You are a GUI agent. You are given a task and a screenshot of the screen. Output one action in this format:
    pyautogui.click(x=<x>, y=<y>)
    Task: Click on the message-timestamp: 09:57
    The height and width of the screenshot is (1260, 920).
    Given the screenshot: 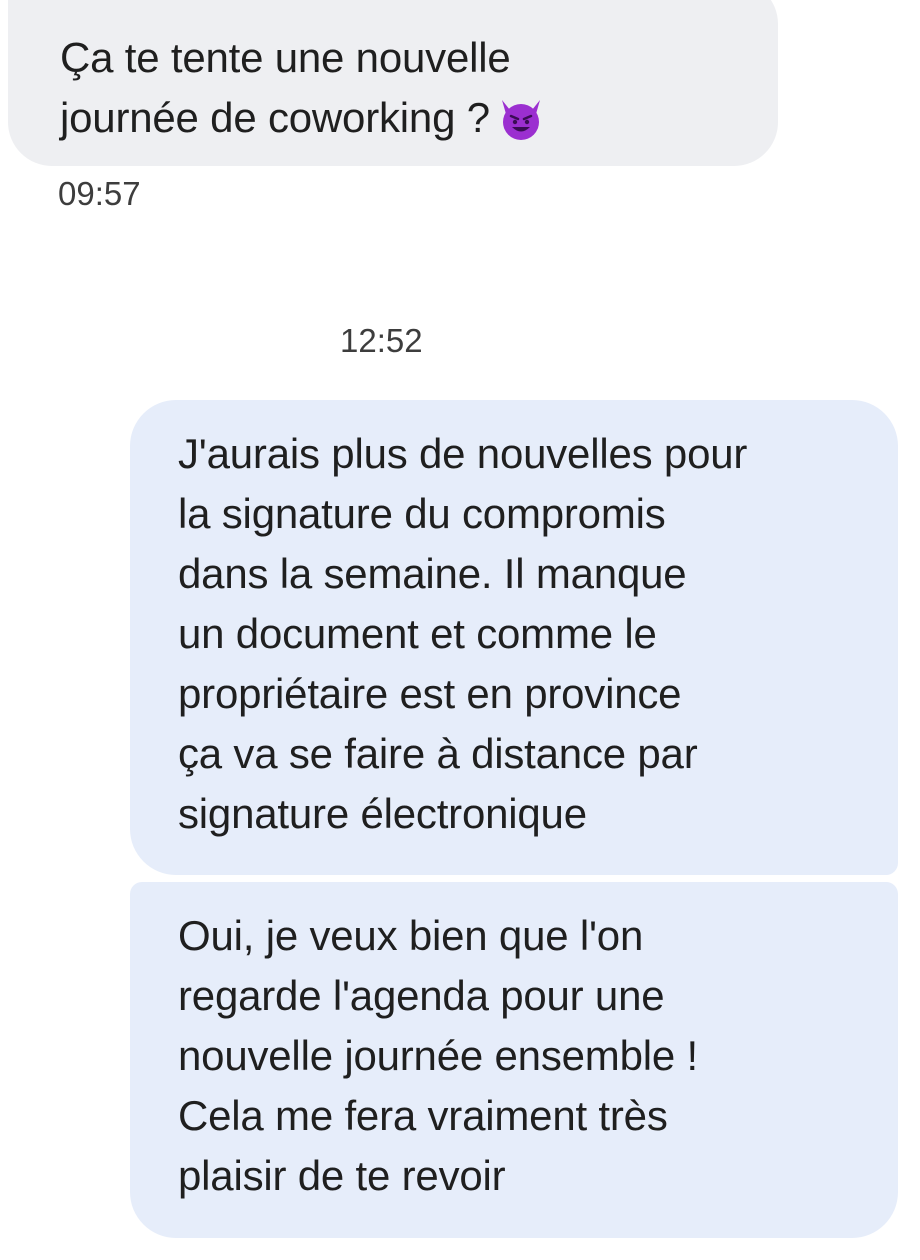 What is the action you would take?
    pyautogui.click(x=99, y=193)
    